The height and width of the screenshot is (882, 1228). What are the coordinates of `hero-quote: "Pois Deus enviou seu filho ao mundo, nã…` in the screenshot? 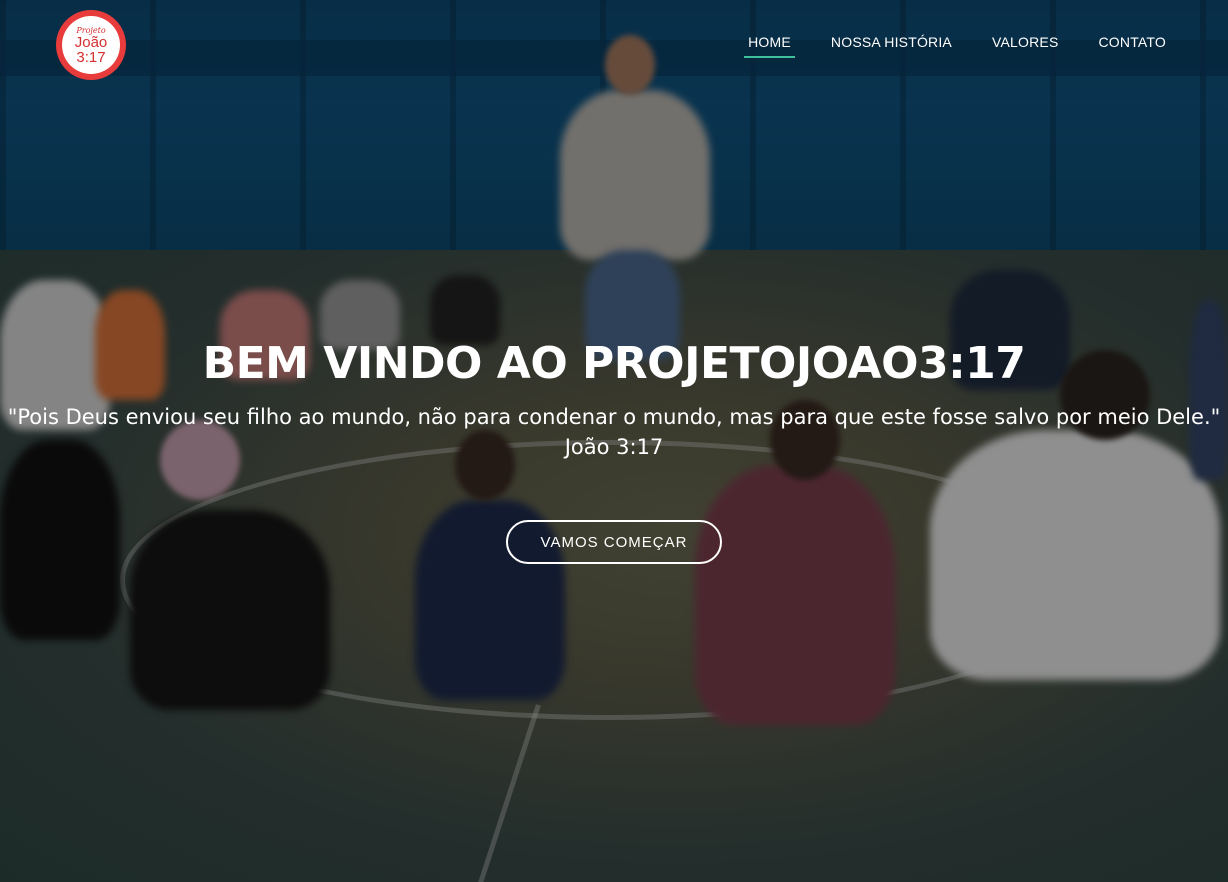 It's located at (614, 432).